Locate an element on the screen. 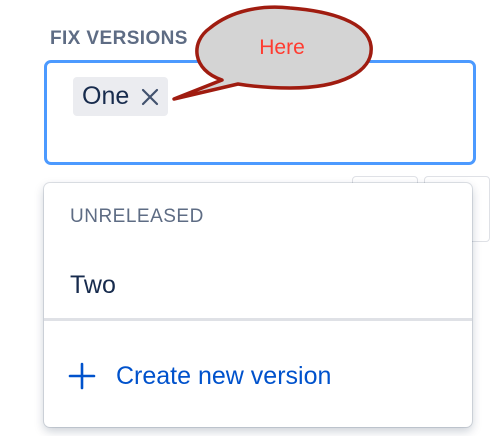 The height and width of the screenshot is (436, 504). annotation-callout is located at coordinates (272, 53).